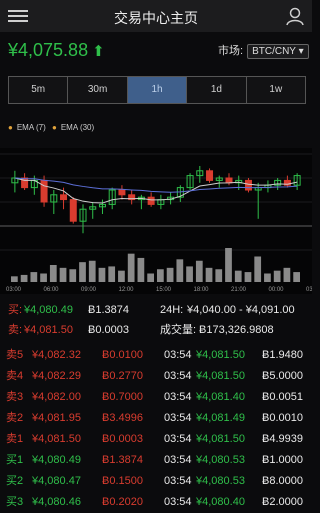 The width and height of the screenshot is (320, 513). What do you see at coordinates (282, 481) in the screenshot?
I see `order-tamount: Ƀ8.0000` at bounding box center [282, 481].